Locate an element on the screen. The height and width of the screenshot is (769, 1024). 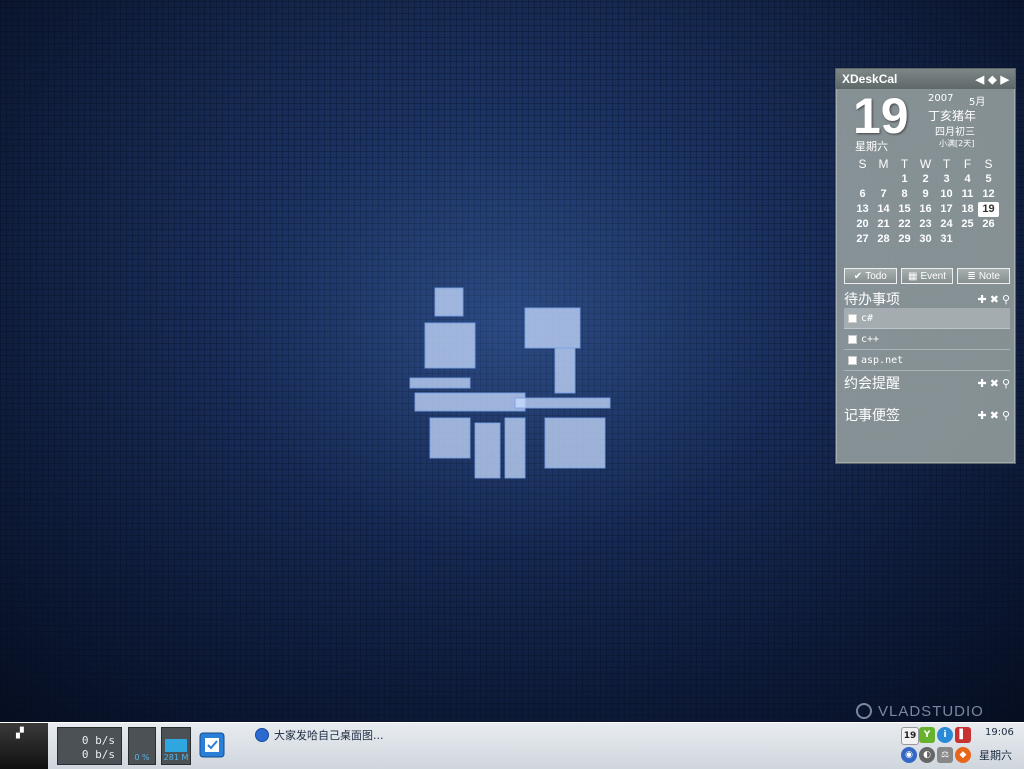
day-cell: 3 is located at coordinates (946, 179).